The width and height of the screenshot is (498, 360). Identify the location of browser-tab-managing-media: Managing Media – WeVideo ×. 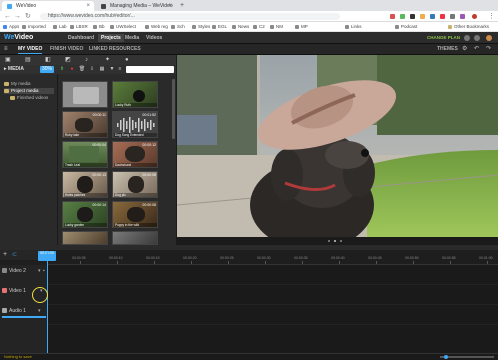
(136, 6).